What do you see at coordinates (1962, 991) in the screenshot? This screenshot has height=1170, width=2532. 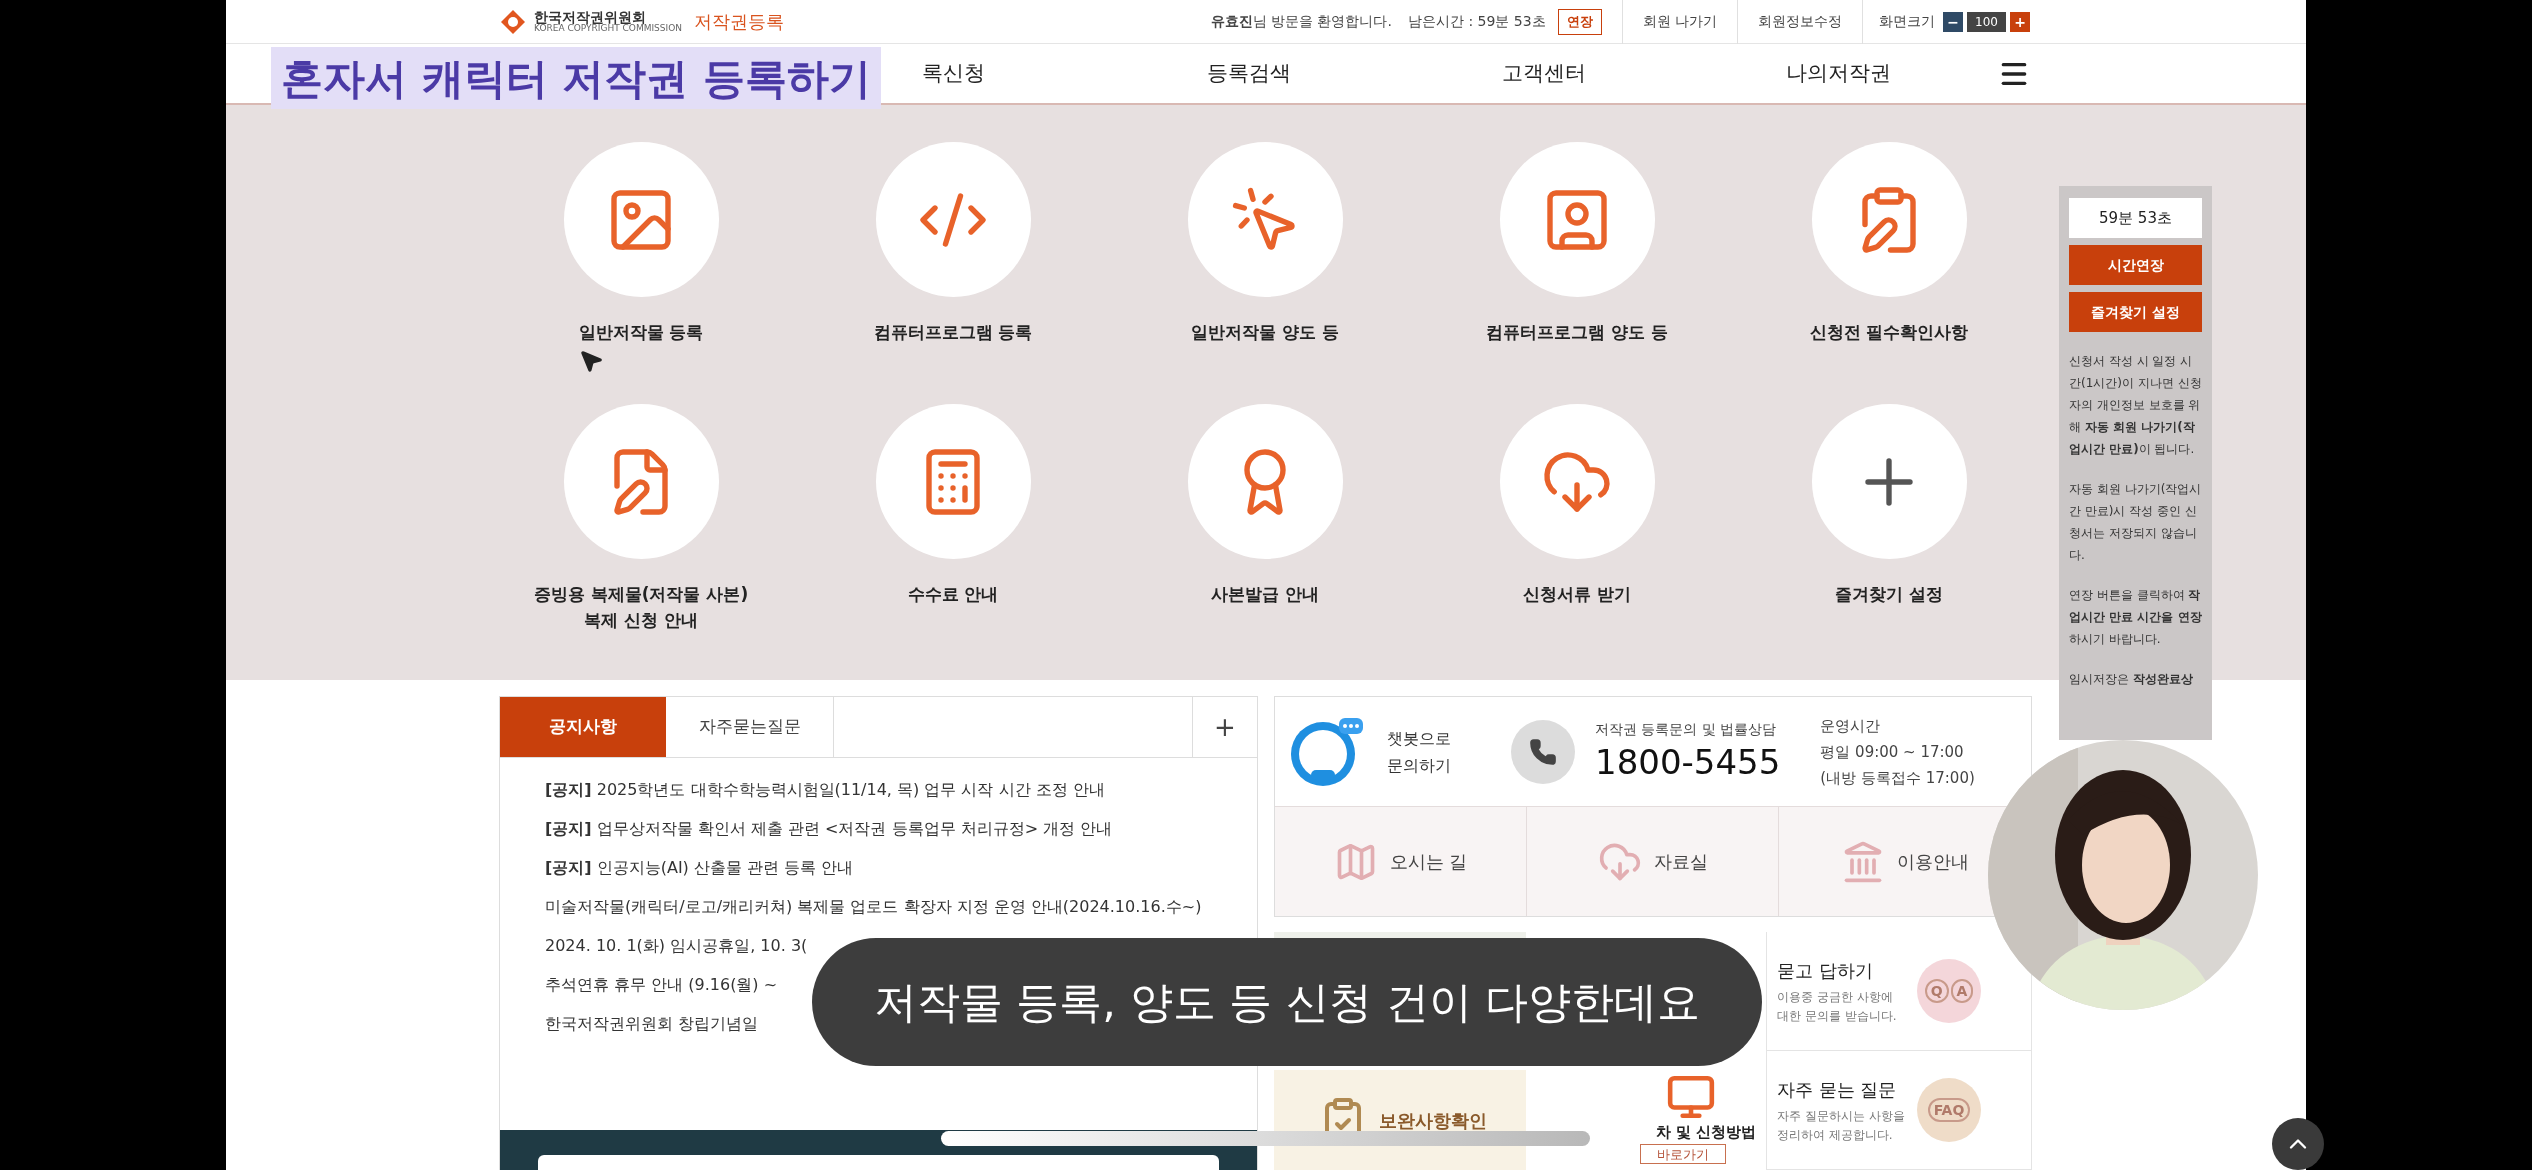 I see `icon-letter: A` at bounding box center [1962, 991].